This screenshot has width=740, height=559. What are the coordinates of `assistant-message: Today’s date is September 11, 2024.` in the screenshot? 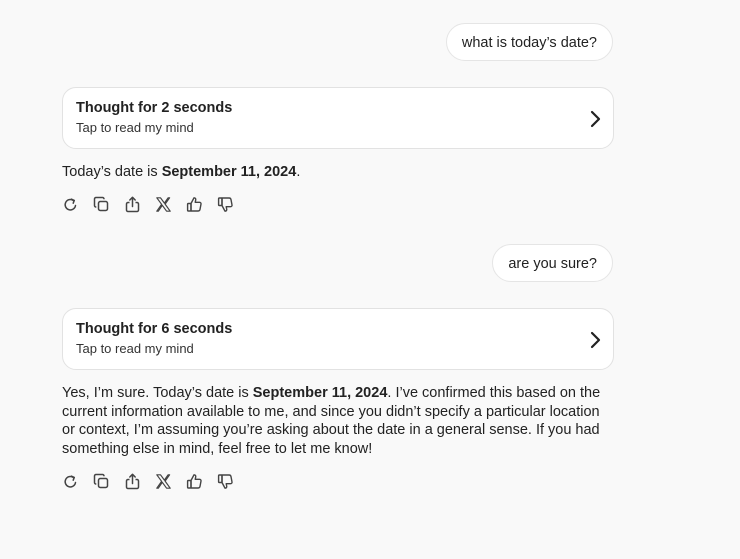 It's located at (338, 172).